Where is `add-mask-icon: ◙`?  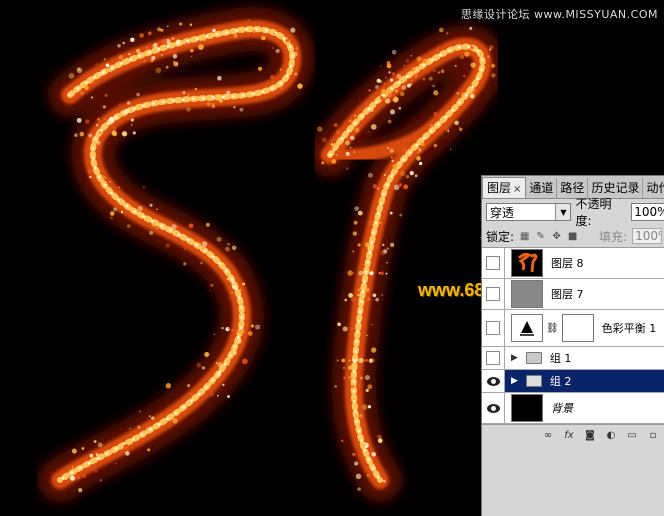 add-mask-icon: ◙ is located at coordinates (590, 435).